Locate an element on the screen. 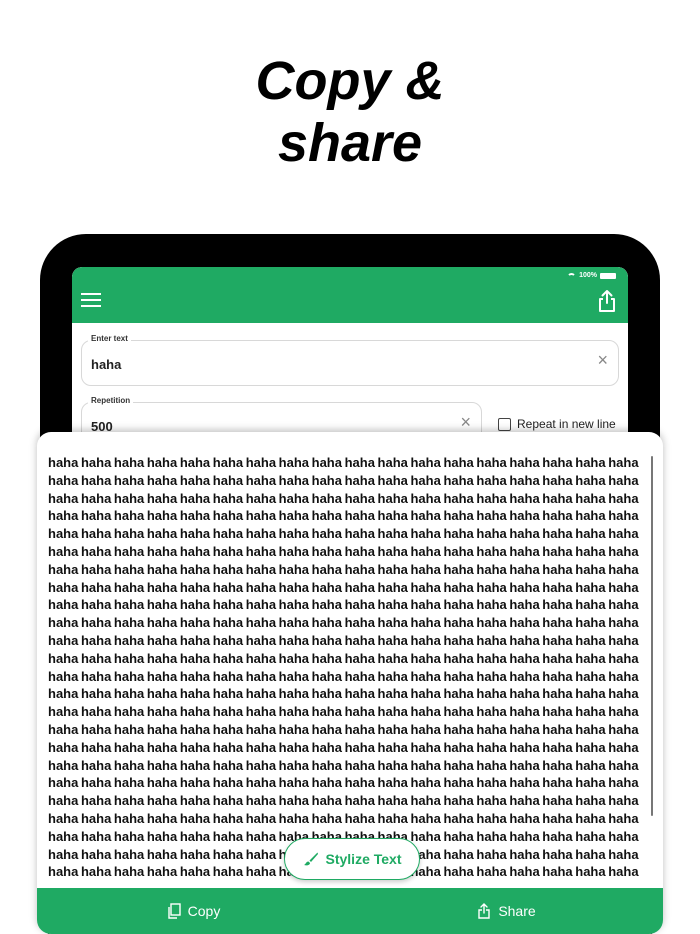 This screenshot has width=700, height=934. headline: Copy & share is located at coordinates (350, 112).